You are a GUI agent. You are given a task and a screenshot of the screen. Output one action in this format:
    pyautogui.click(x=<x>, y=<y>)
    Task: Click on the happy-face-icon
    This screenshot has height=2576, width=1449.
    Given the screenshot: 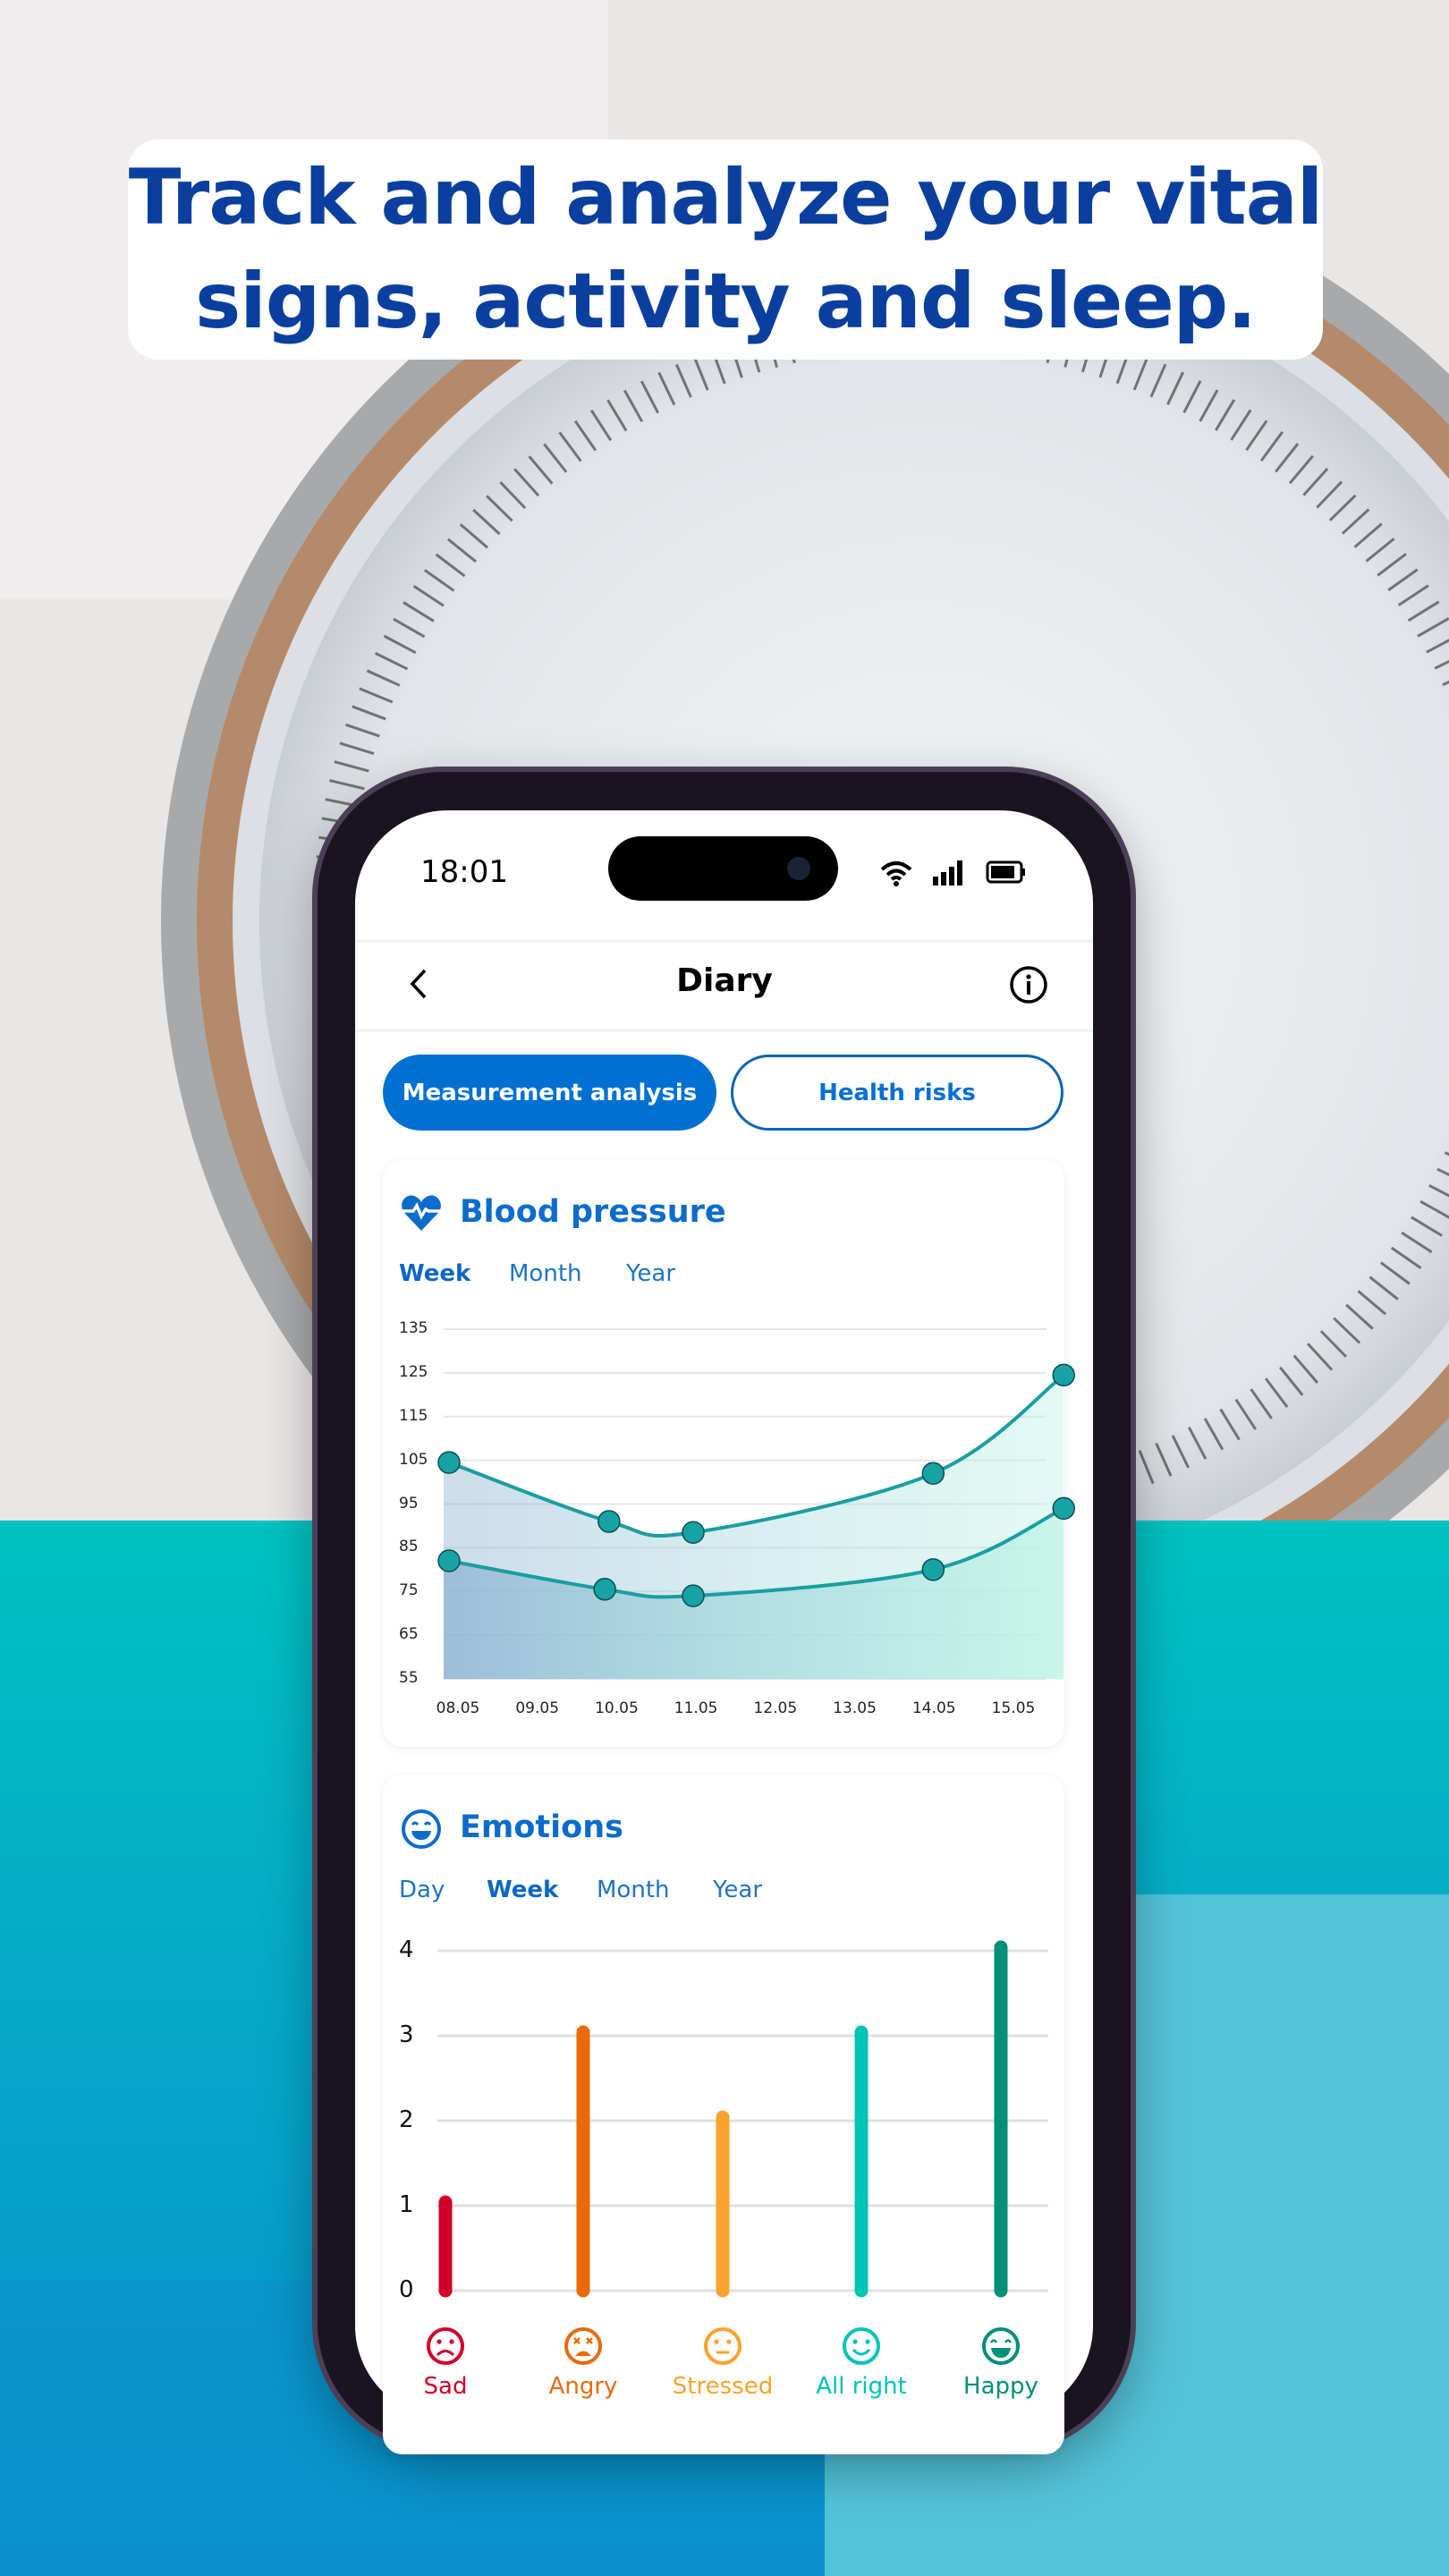 What is the action you would take?
    pyautogui.click(x=1001, y=2346)
    